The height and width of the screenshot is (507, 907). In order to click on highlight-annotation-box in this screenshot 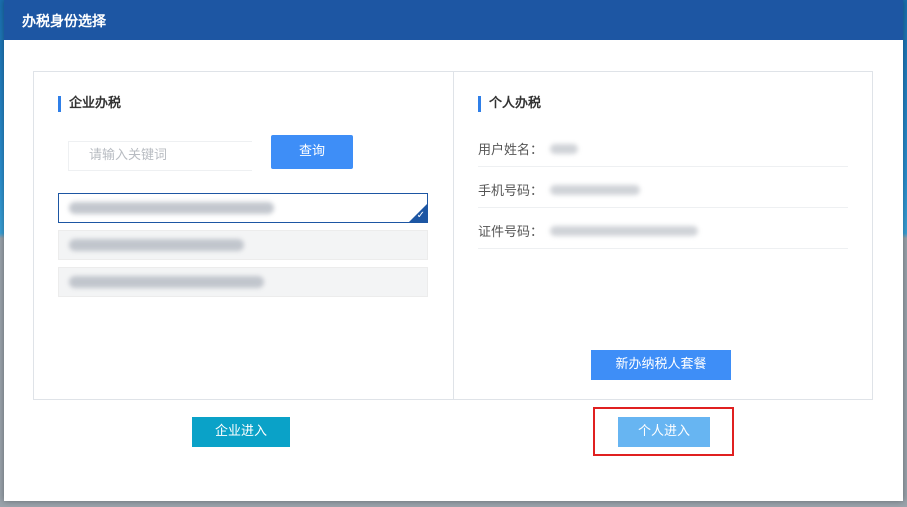, I will do `click(663, 431)`.